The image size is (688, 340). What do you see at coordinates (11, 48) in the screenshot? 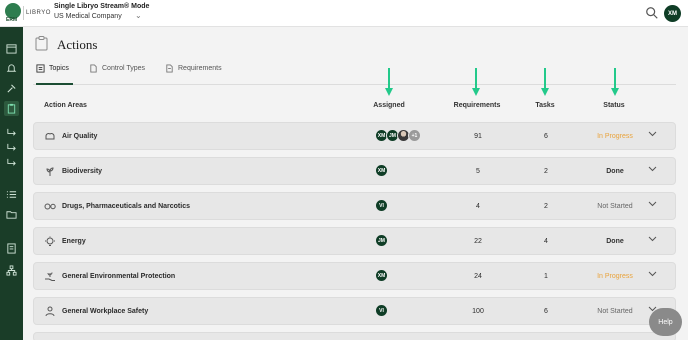
I see `calendar-icon` at bounding box center [11, 48].